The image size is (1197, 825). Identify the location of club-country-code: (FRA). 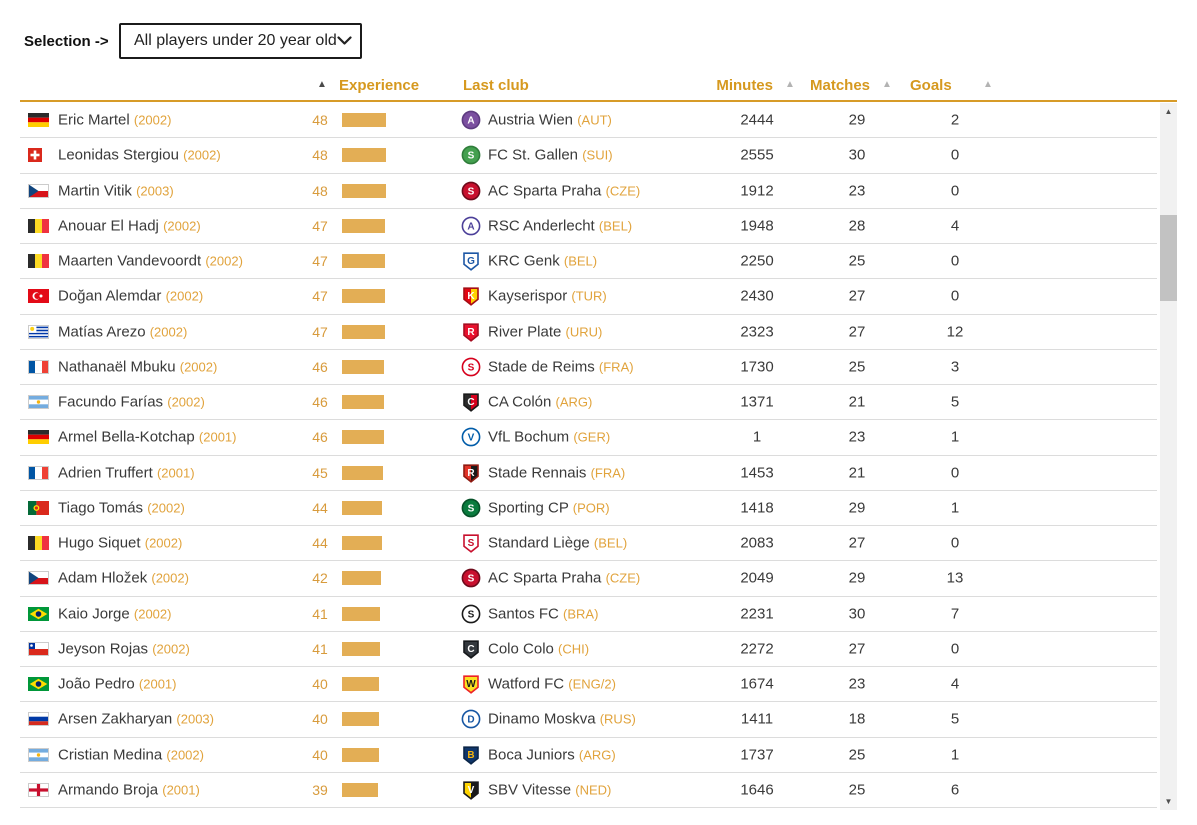
(608, 473).